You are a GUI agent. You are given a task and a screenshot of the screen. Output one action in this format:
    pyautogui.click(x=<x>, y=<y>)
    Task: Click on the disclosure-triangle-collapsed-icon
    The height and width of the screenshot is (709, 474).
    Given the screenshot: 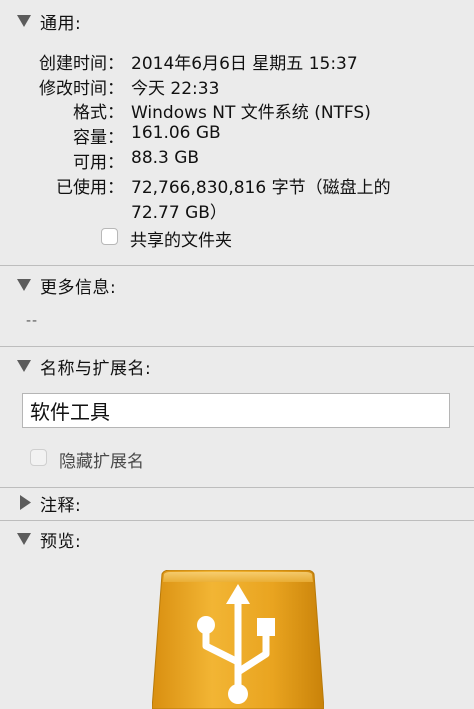 What is the action you would take?
    pyautogui.click(x=25, y=503)
    